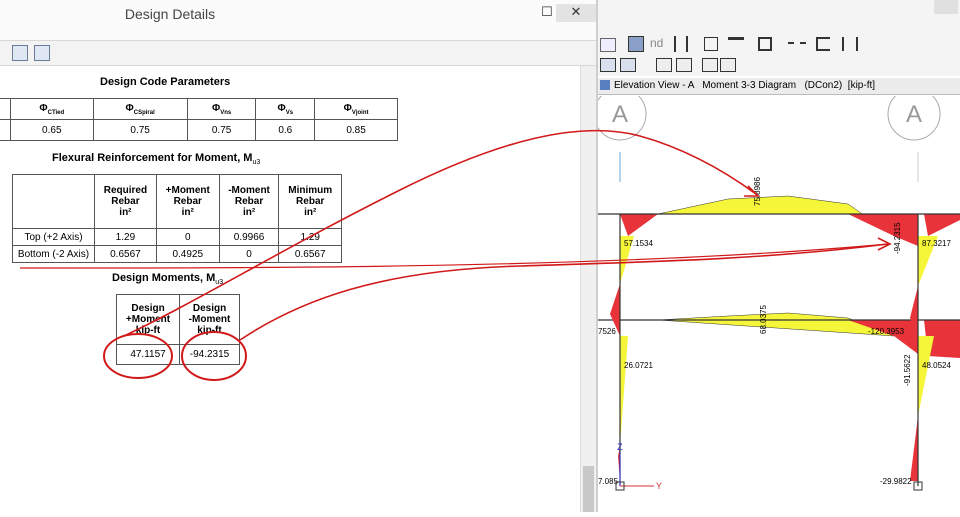 The image size is (960, 517). Describe the element at coordinates (42, 53) in the screenshot. I see `export-icon` at that location.